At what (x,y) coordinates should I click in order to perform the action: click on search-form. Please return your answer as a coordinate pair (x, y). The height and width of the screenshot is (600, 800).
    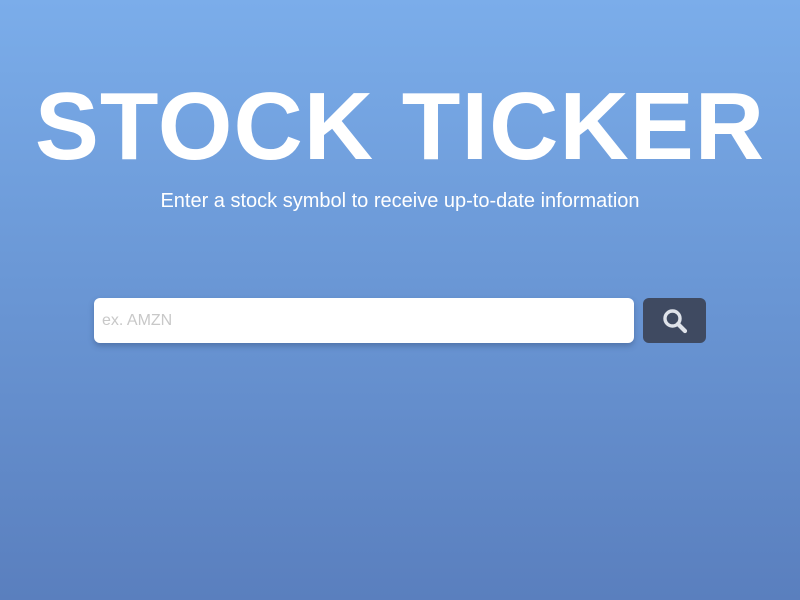
    Looking at the image, I should click on (400, 320).